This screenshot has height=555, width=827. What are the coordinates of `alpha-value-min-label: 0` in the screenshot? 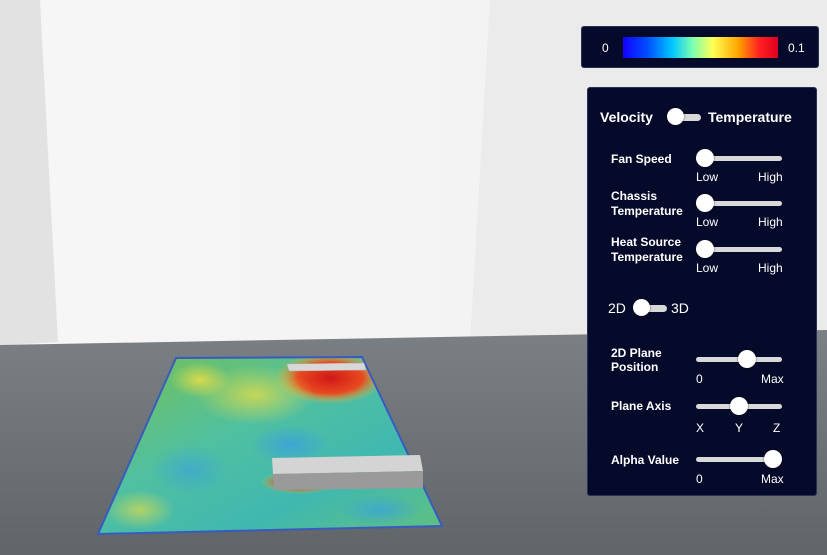 It's located at (699, 479).